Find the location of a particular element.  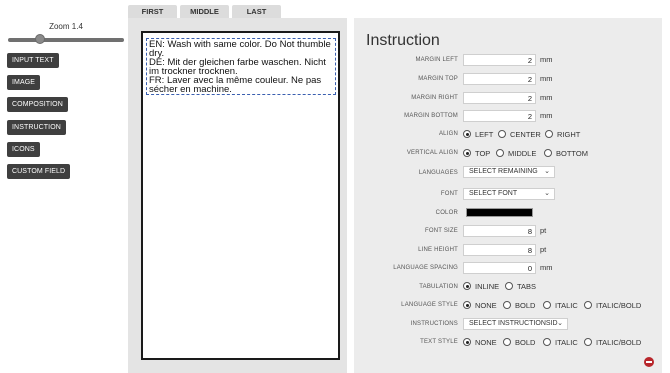

tab-first: FIRST is located at coordinates (152, 11).